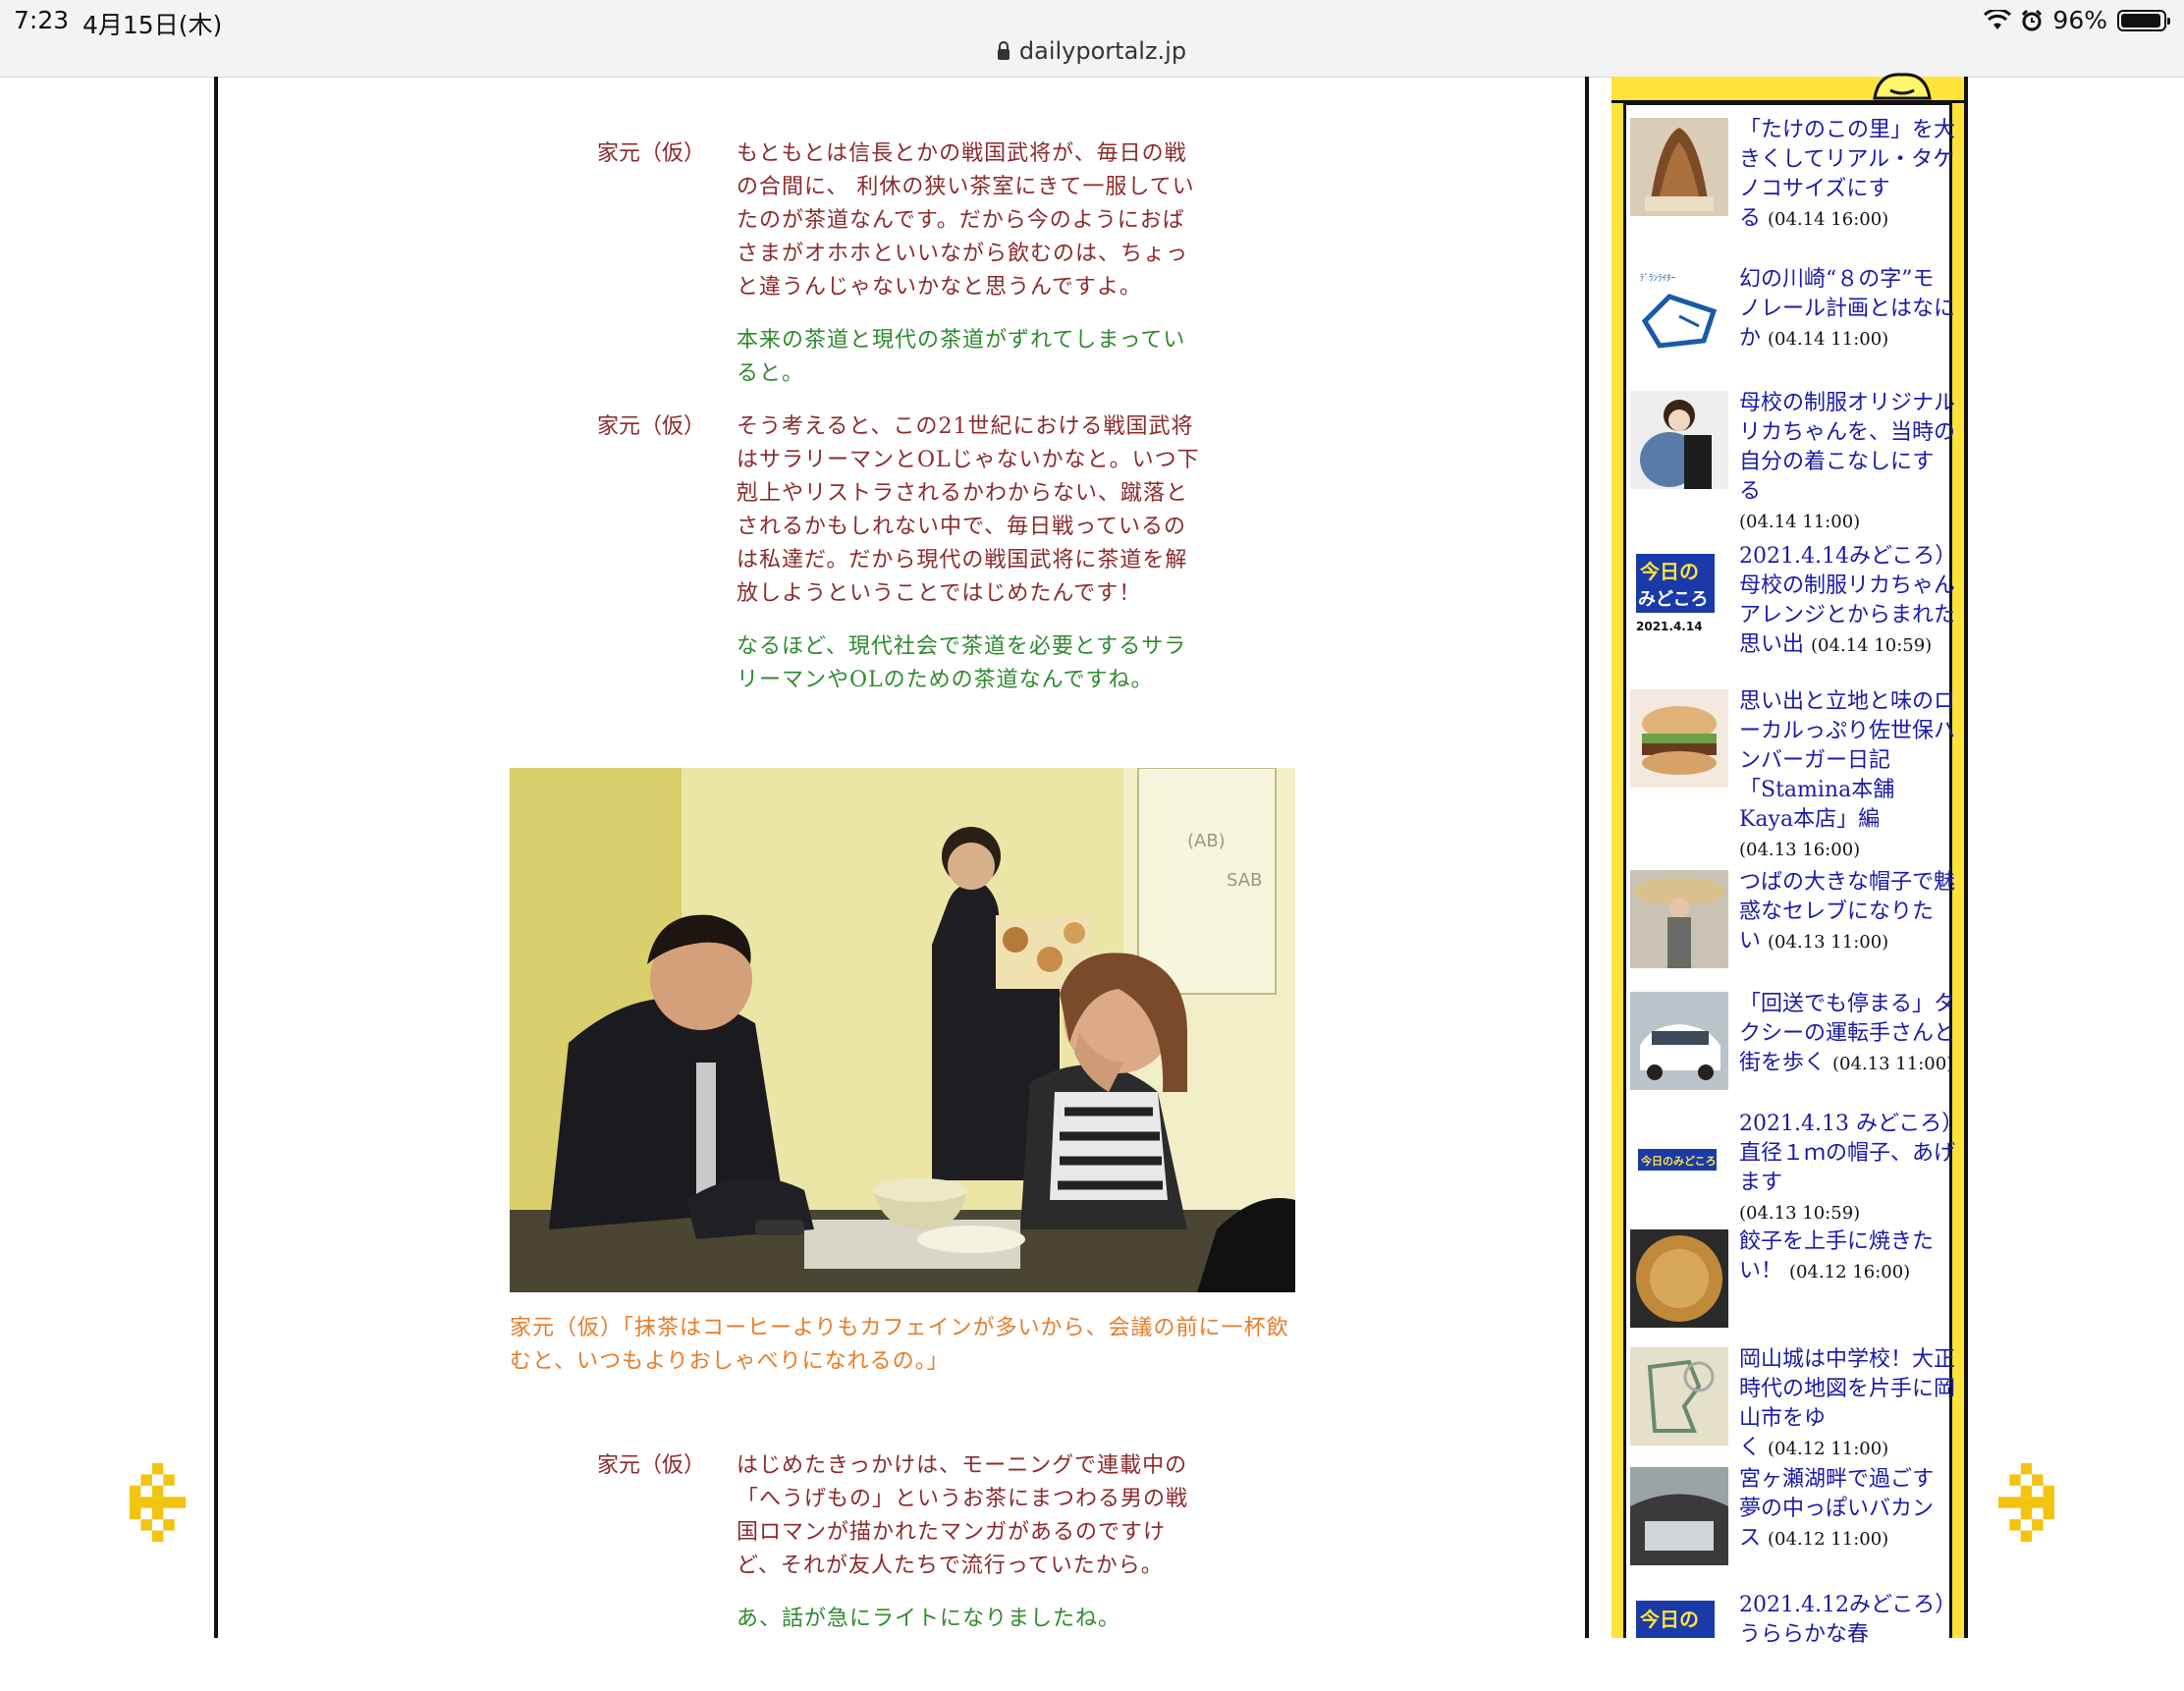  Describe the element at coordinates (902, 1030) in the screenshot. I see `article-photo: (AB) SAB` at that location.